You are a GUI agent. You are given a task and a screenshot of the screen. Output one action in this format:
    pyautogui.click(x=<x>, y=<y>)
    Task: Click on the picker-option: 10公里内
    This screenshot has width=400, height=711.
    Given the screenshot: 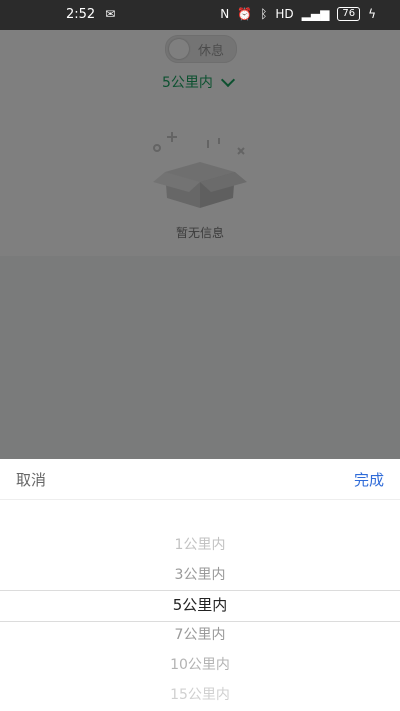 What is the action you would take?
    pyautogui.click(x=200, y=665)
    